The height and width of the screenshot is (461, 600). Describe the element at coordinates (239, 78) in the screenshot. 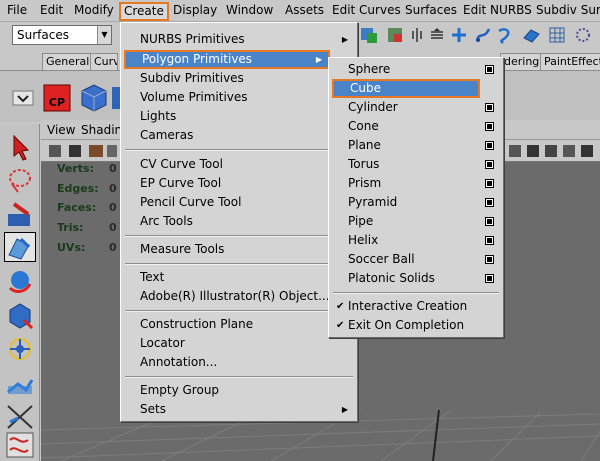

I see `menu-item-subdiv-primitives: Subdiv Primitives▶` at that location.